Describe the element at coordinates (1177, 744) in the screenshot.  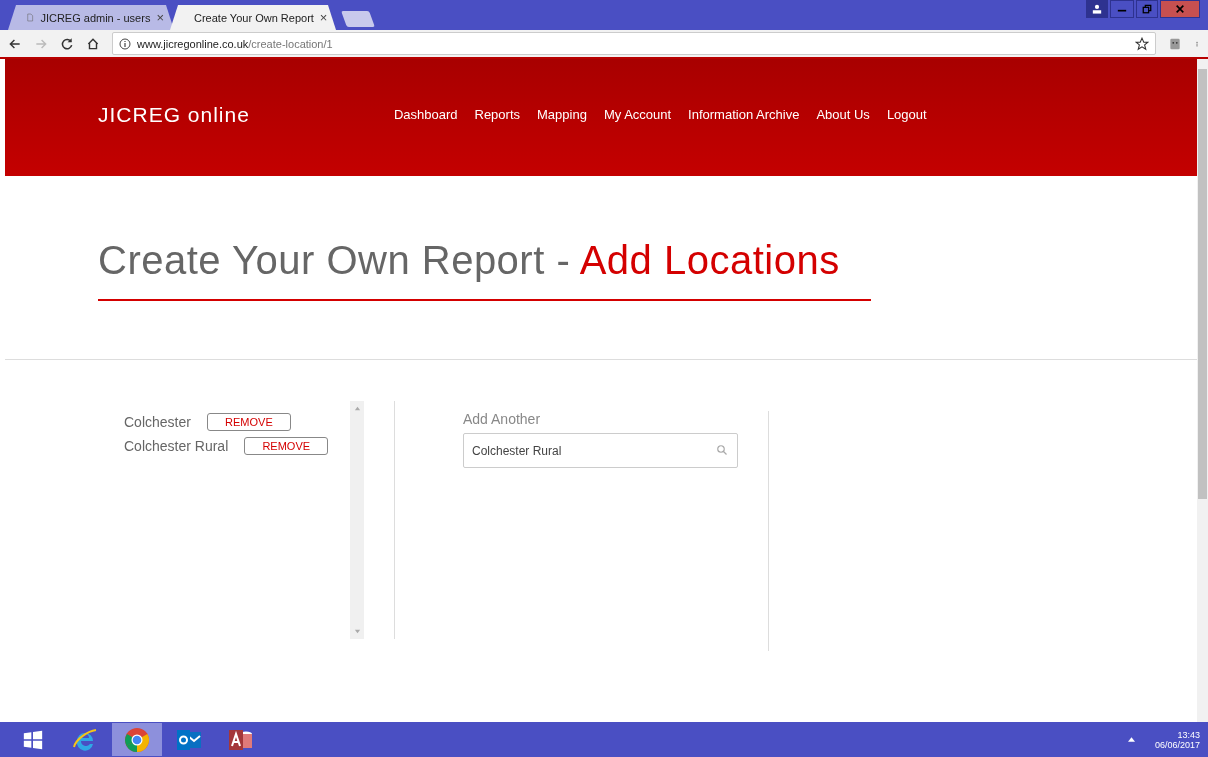
I see `clock-date: 06/06/2017` at that location.